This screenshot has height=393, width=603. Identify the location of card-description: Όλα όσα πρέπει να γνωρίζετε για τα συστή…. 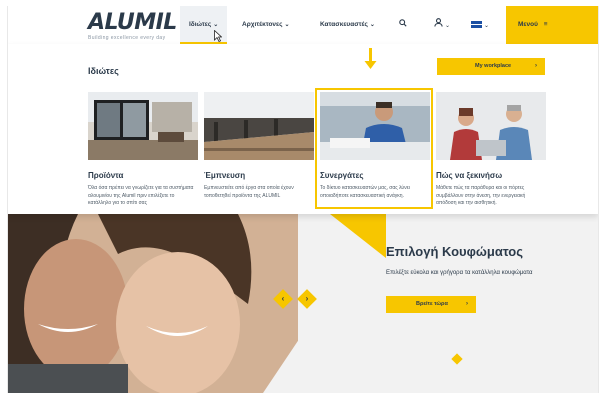
(141, 195).